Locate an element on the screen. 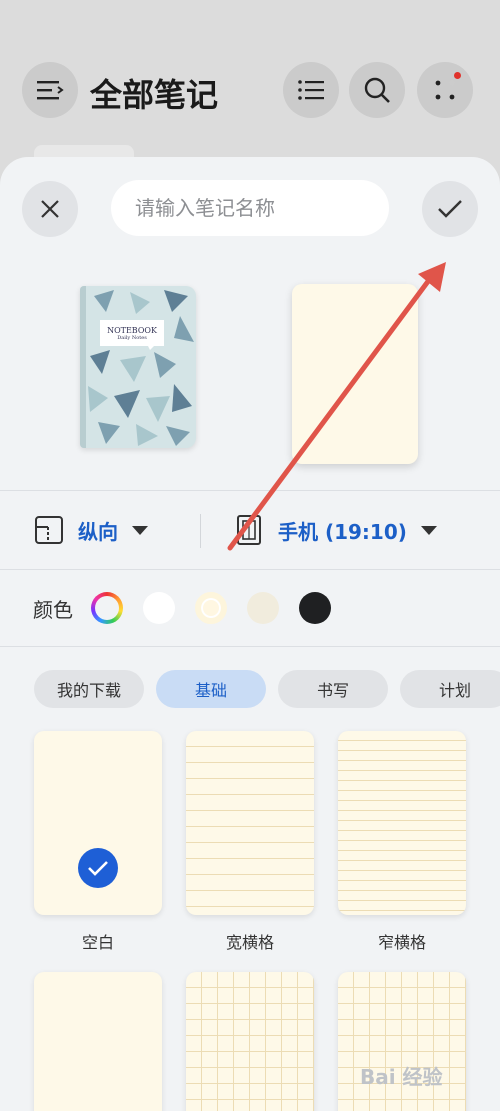 Image resolution: width=500 pixels, height=1111 pixels. cover-title-label: NOTEBOOK Daily Notes is located at coordinates (132, 333).